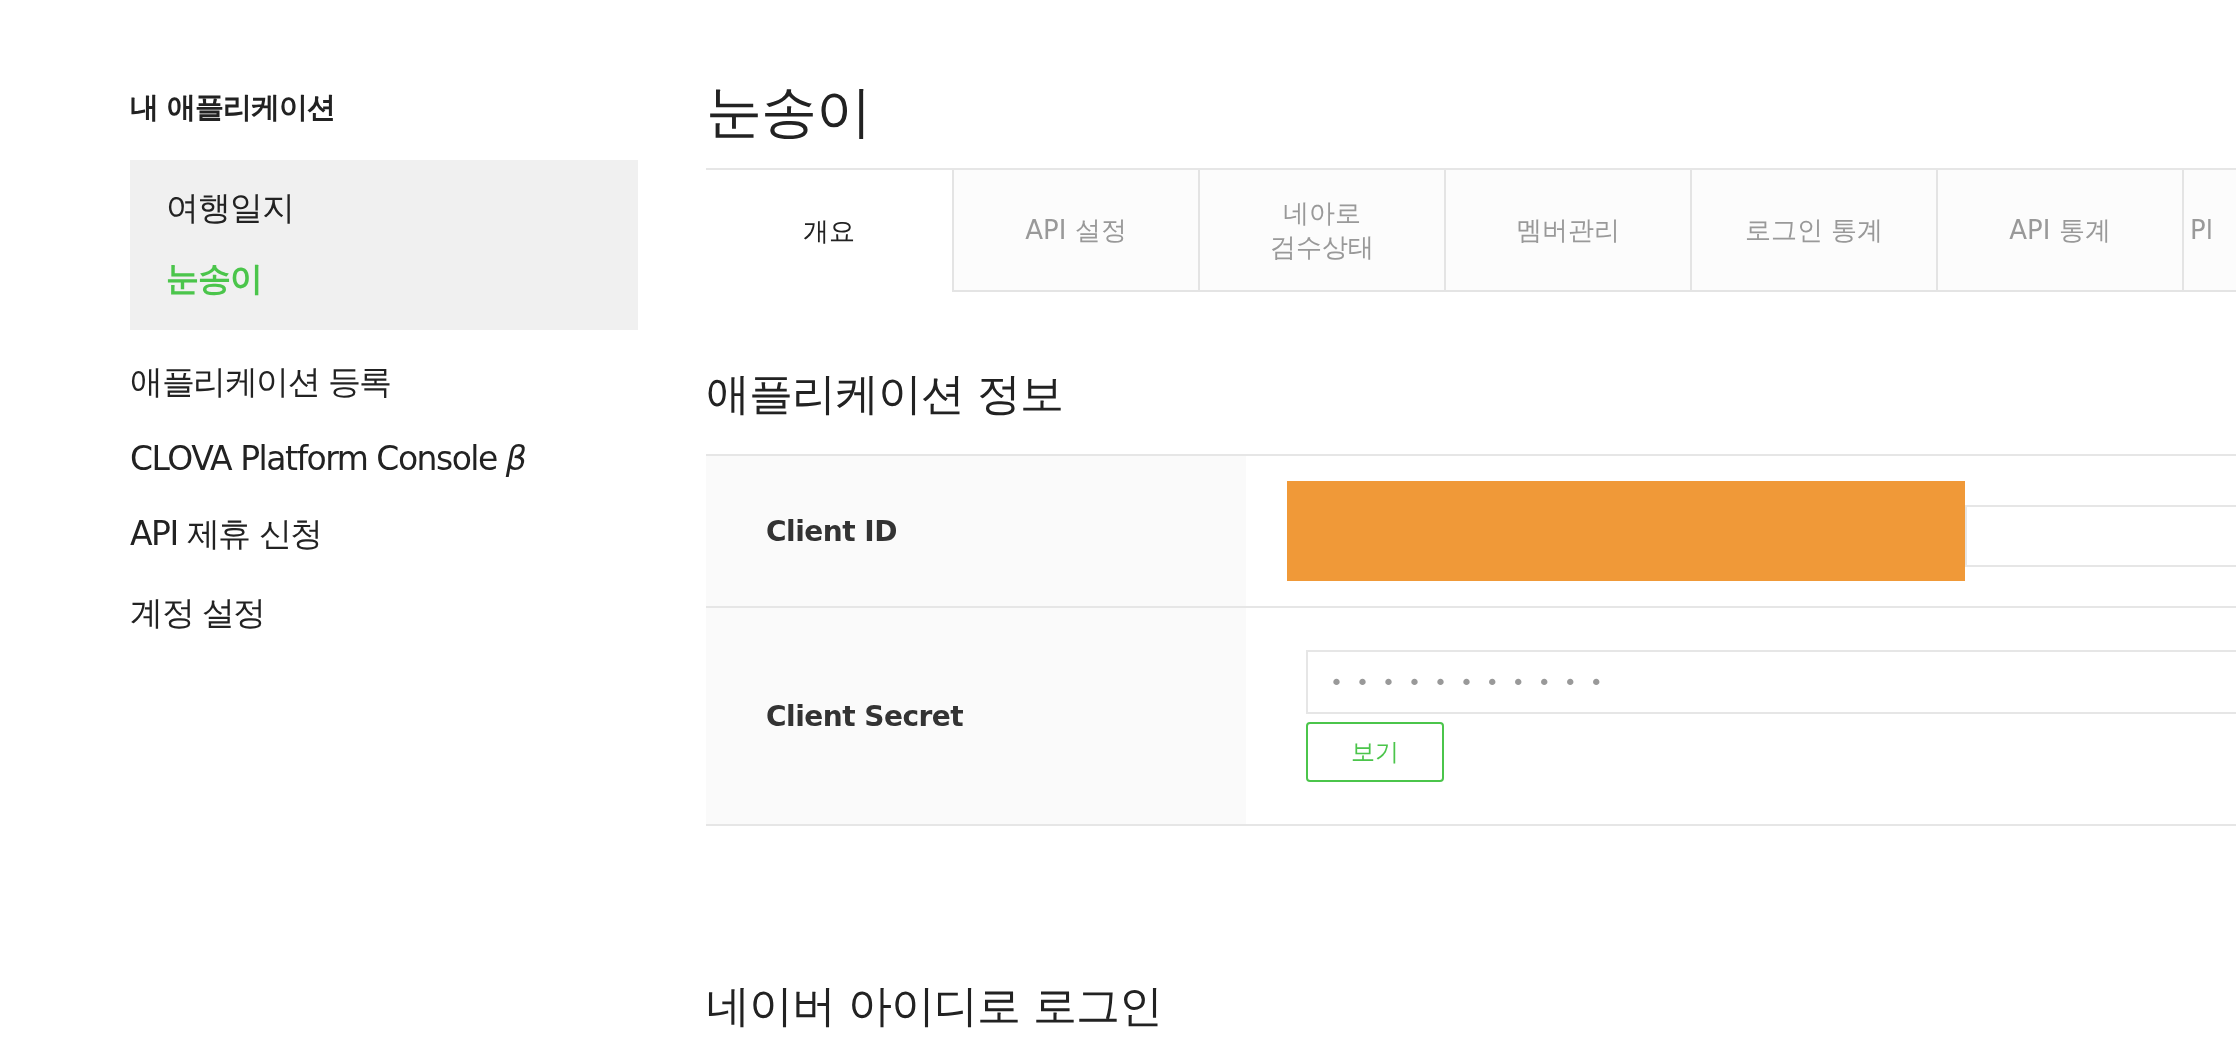  I want to click on show-button: 보기, so click(1375, 752).